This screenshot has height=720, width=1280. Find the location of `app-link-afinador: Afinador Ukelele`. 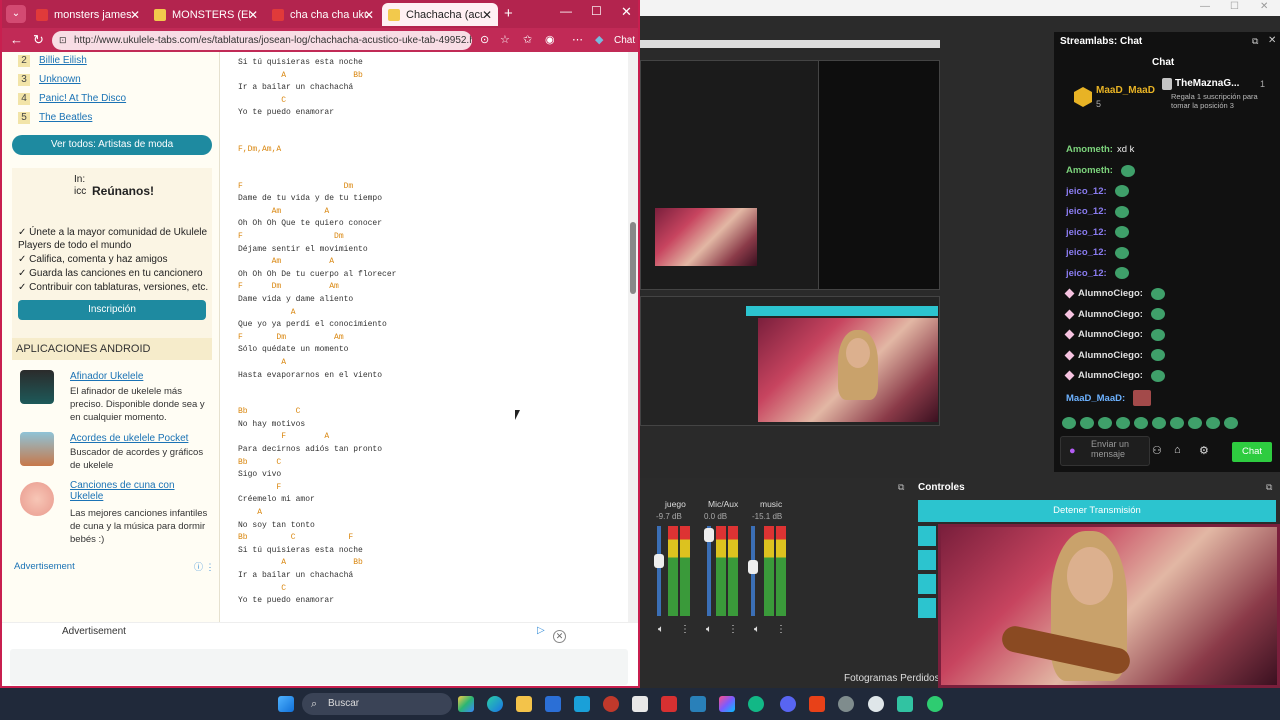

app-link-afinador: Afinador Ukelele is located at coordinates (140, 376).